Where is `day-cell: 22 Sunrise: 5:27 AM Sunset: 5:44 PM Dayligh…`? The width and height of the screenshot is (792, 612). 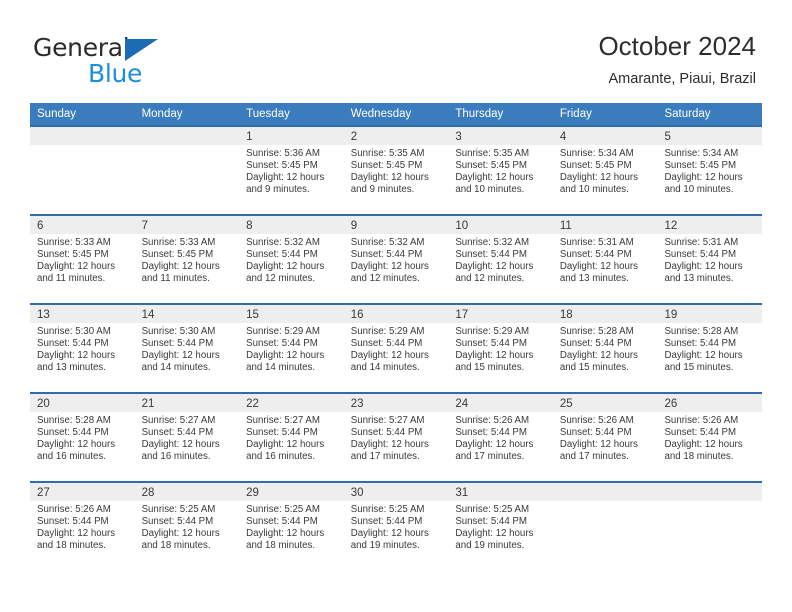
day-cell: 22 Sunrise: 5:27 AM Sunset: 5:44 PM Dayligh… is located at coordinates (291, 436).